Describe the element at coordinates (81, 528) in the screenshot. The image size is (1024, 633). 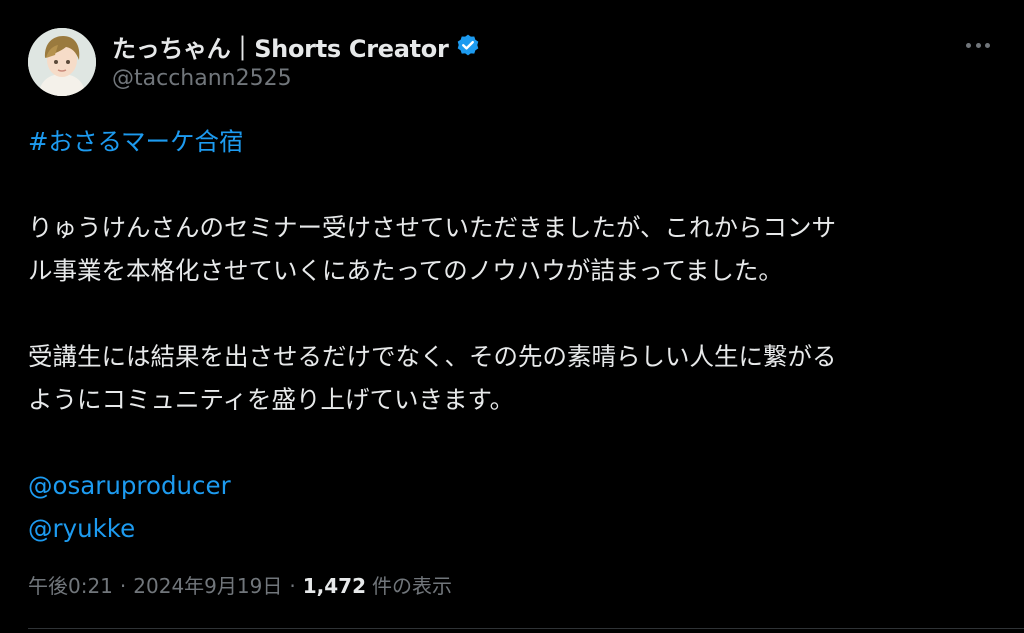
I see `mention-link-ryukke: @ryukke` at that location.